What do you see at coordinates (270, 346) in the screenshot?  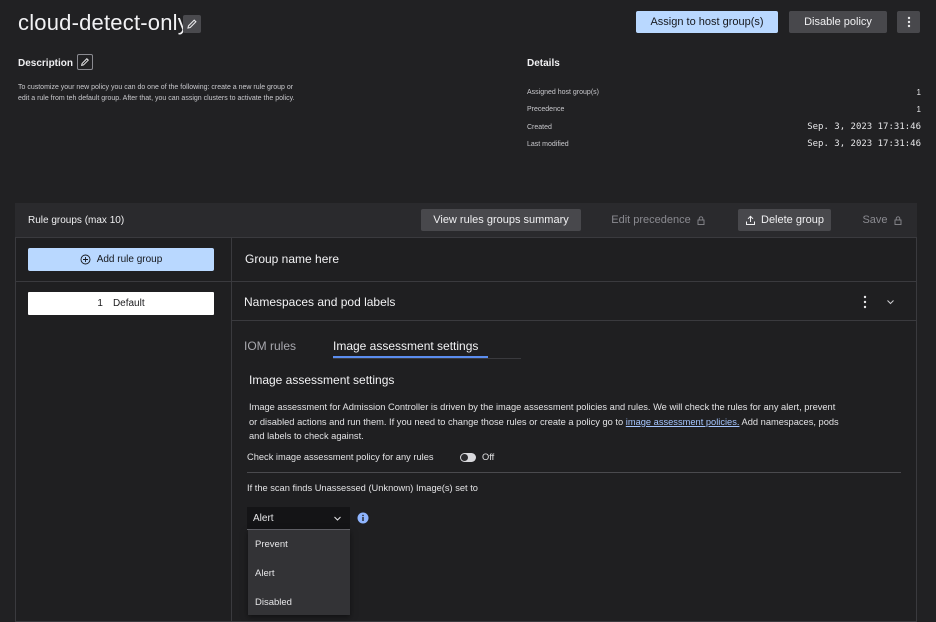 I see `tab-iom-rules: IOM rules` at bounding box center [270, 346].